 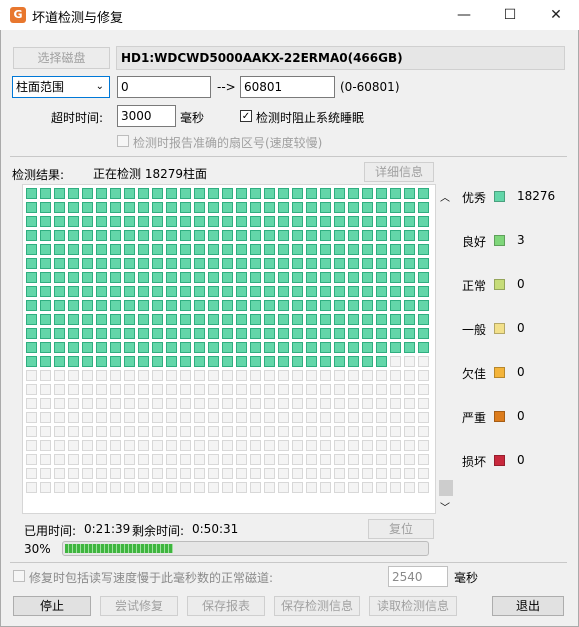 I want to click on select-disk-button: 选择磁盘, so click(x=61, y=58).